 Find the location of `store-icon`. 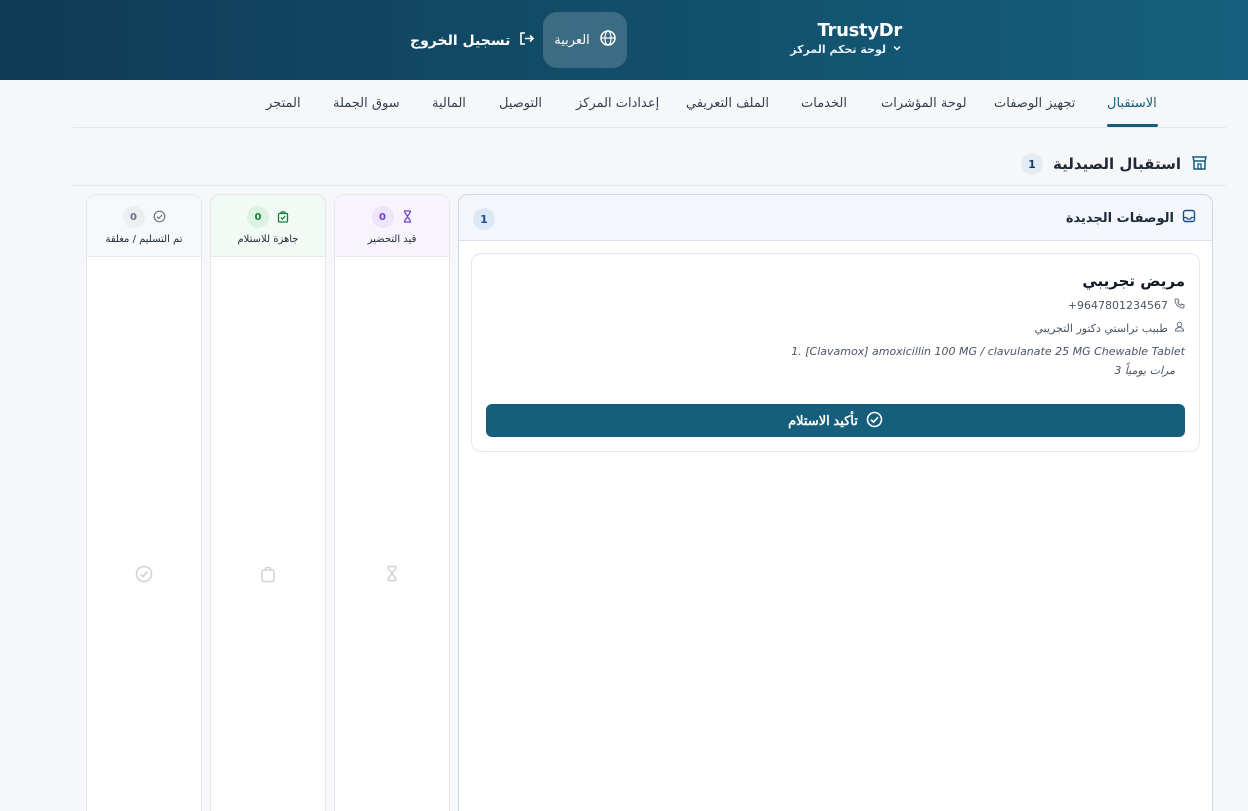

store-icon is located at coordinates (1199, 164).